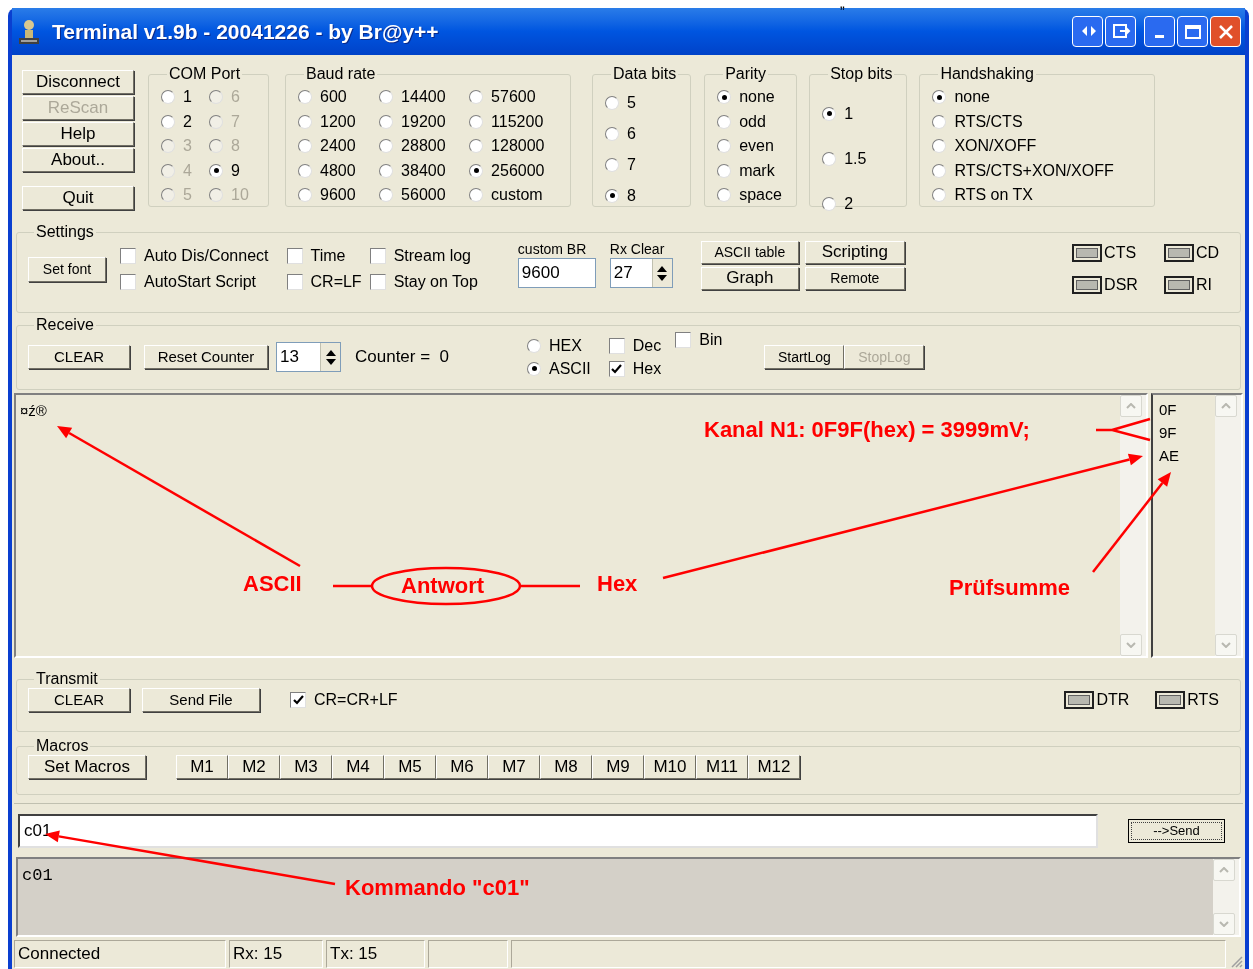  I want to click on macro-button: M5, so click(410, 767).